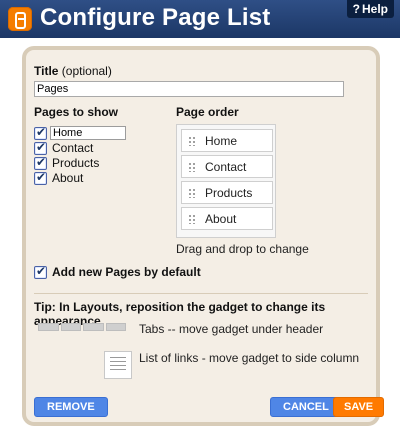 Image resolution: width=400 pixels, height=437 pixels. I want to click on page-checkbox-products, so click(40, 162).